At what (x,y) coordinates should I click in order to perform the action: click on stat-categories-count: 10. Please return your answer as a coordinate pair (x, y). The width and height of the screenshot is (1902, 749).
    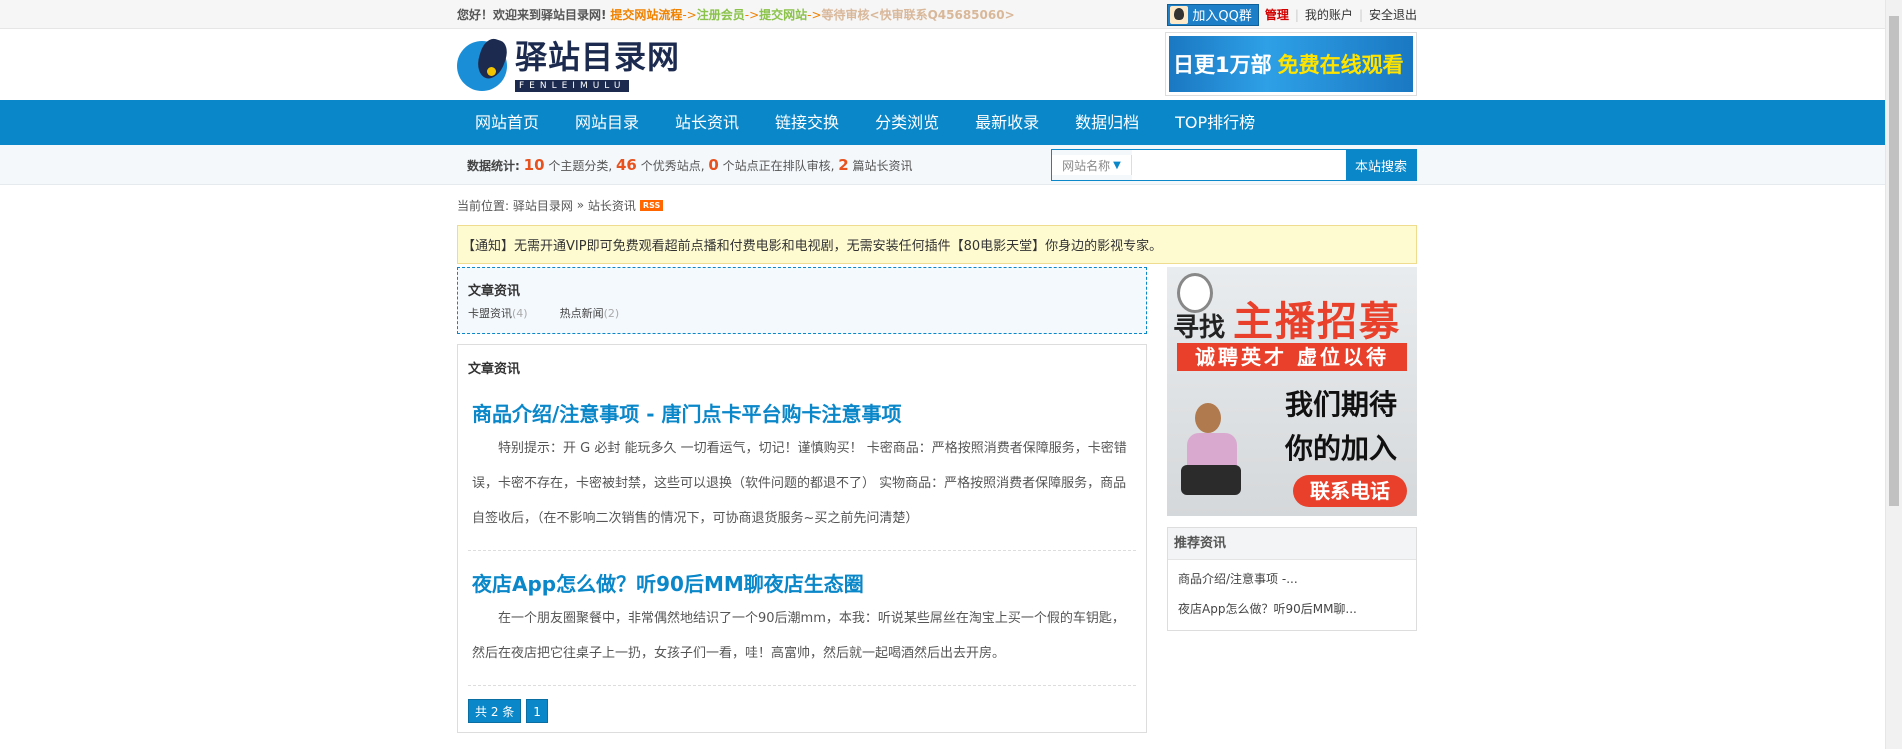
    Looking at the image, I should click on (534, 165).